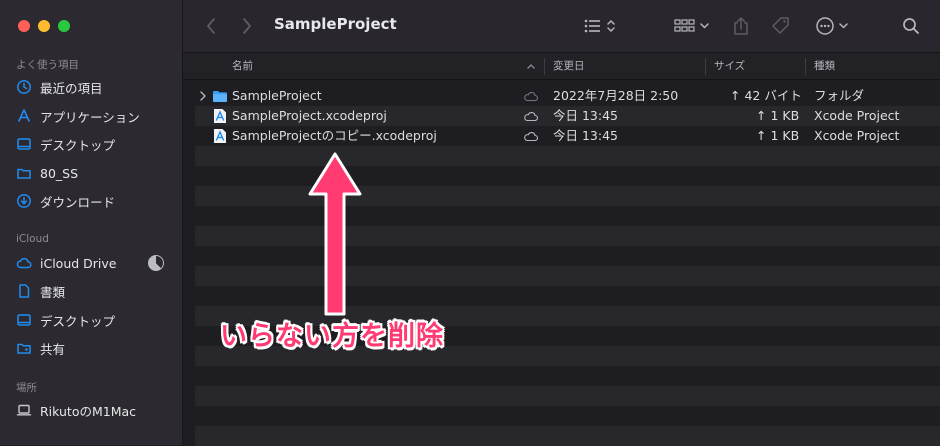 This screenshot has height=446, width=940. I want to click on search-button, so click(911, 26).